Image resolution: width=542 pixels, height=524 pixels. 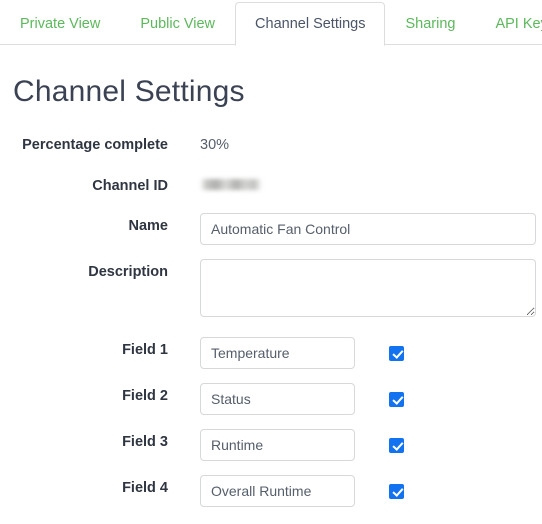 What do you see at coordinates (148, 226) in the screenshot?
I see `name-label: Name` at bounding box center [148, 226].